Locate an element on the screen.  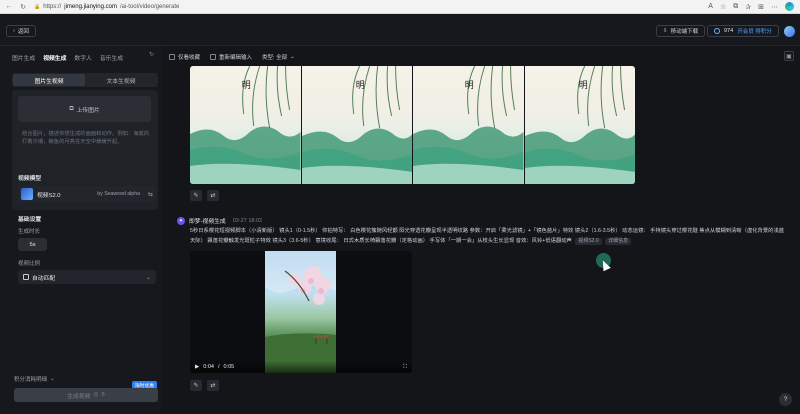
download-icon: ⇩ is located at coordinates (665, 31).